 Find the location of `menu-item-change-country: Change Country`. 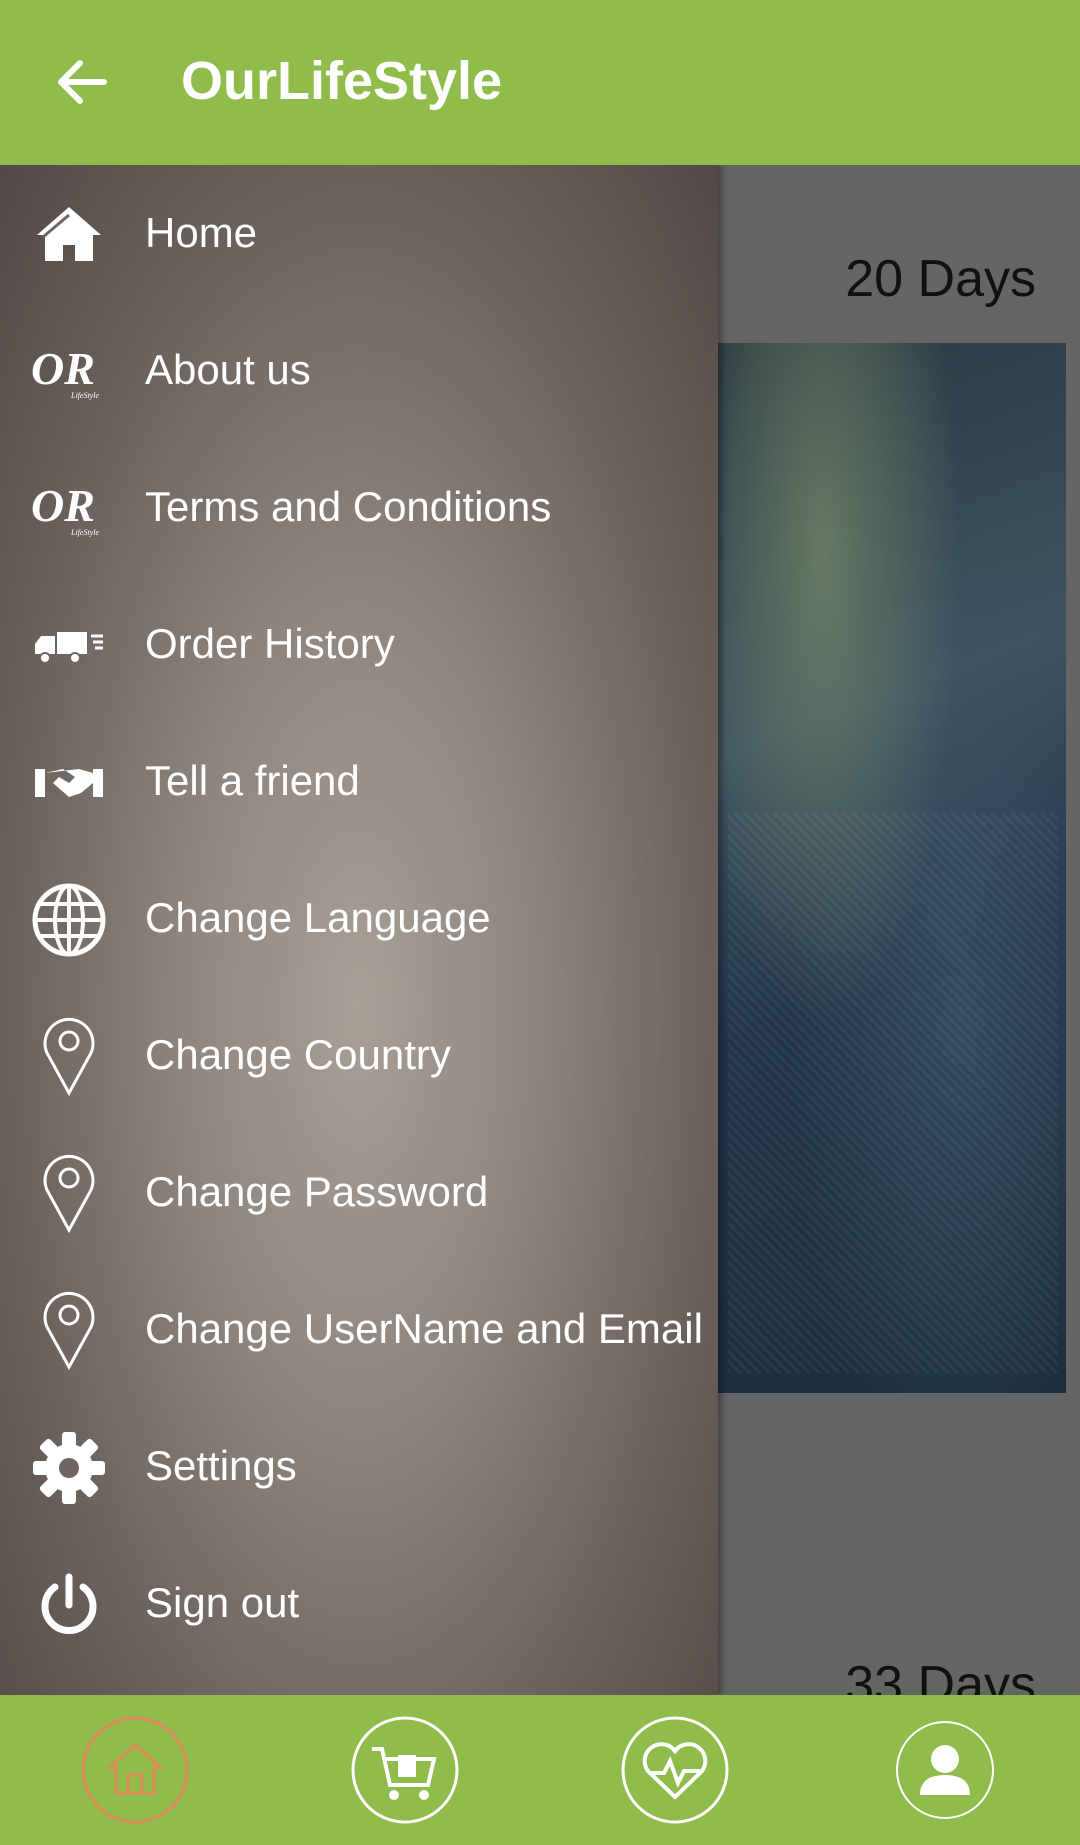

menu-item-change-country: Change Country is located at coordinates (359, 1055).